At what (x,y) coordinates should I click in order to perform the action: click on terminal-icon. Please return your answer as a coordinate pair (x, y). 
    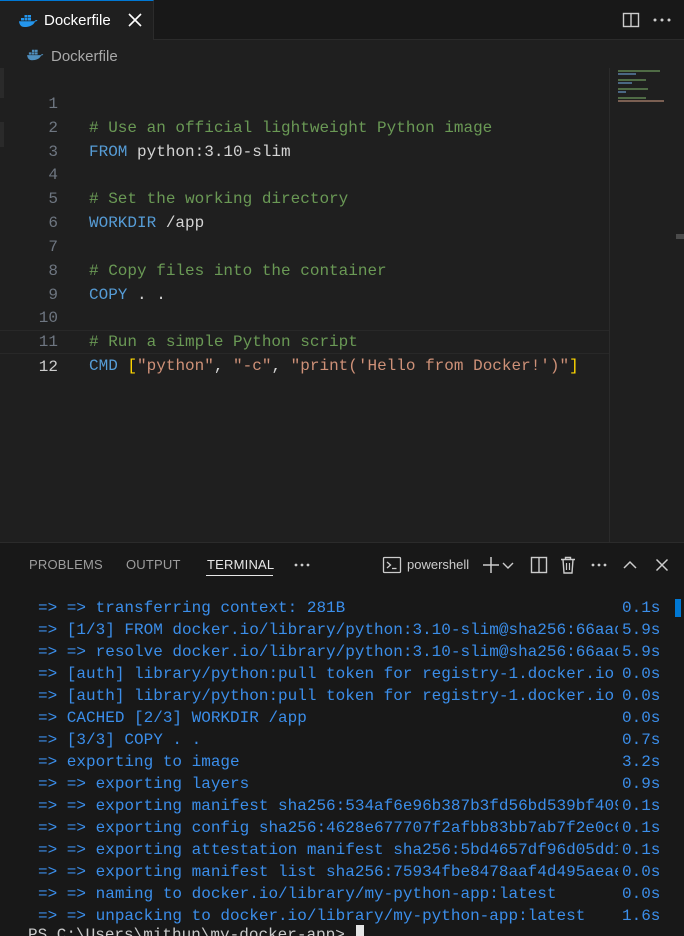
    Looking at the image, I should click on (392, 565).